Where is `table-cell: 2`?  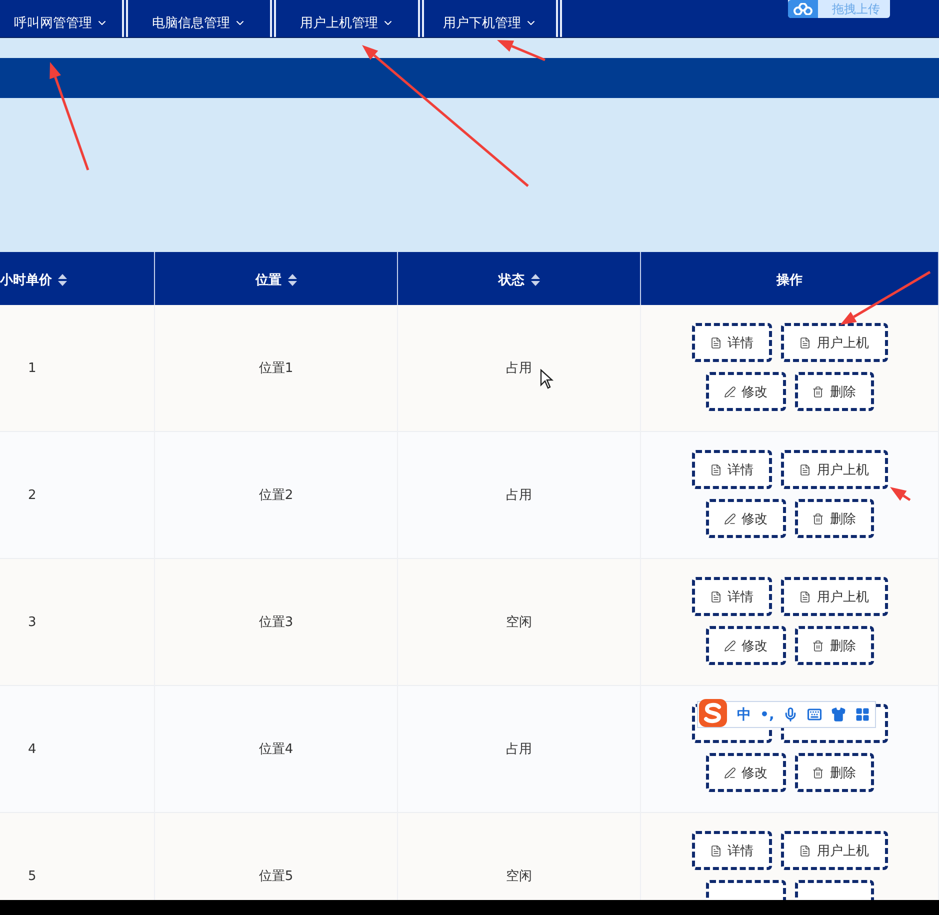
table-cell: 2 is located at coordinates (32, 495).